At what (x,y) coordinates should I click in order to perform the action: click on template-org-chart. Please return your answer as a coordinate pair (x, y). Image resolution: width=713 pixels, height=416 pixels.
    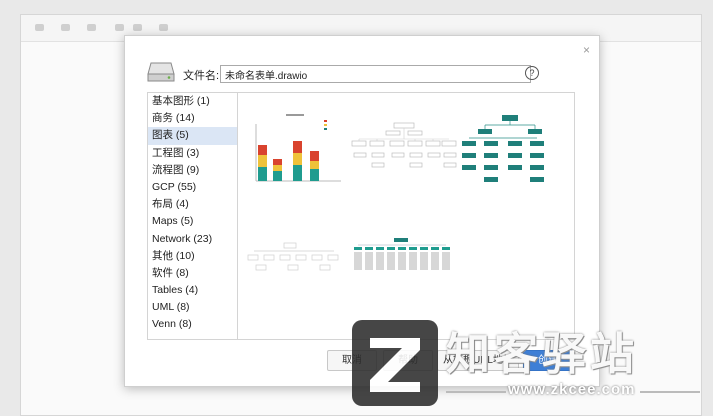
    Looking at the image, I should click on (510, 152).